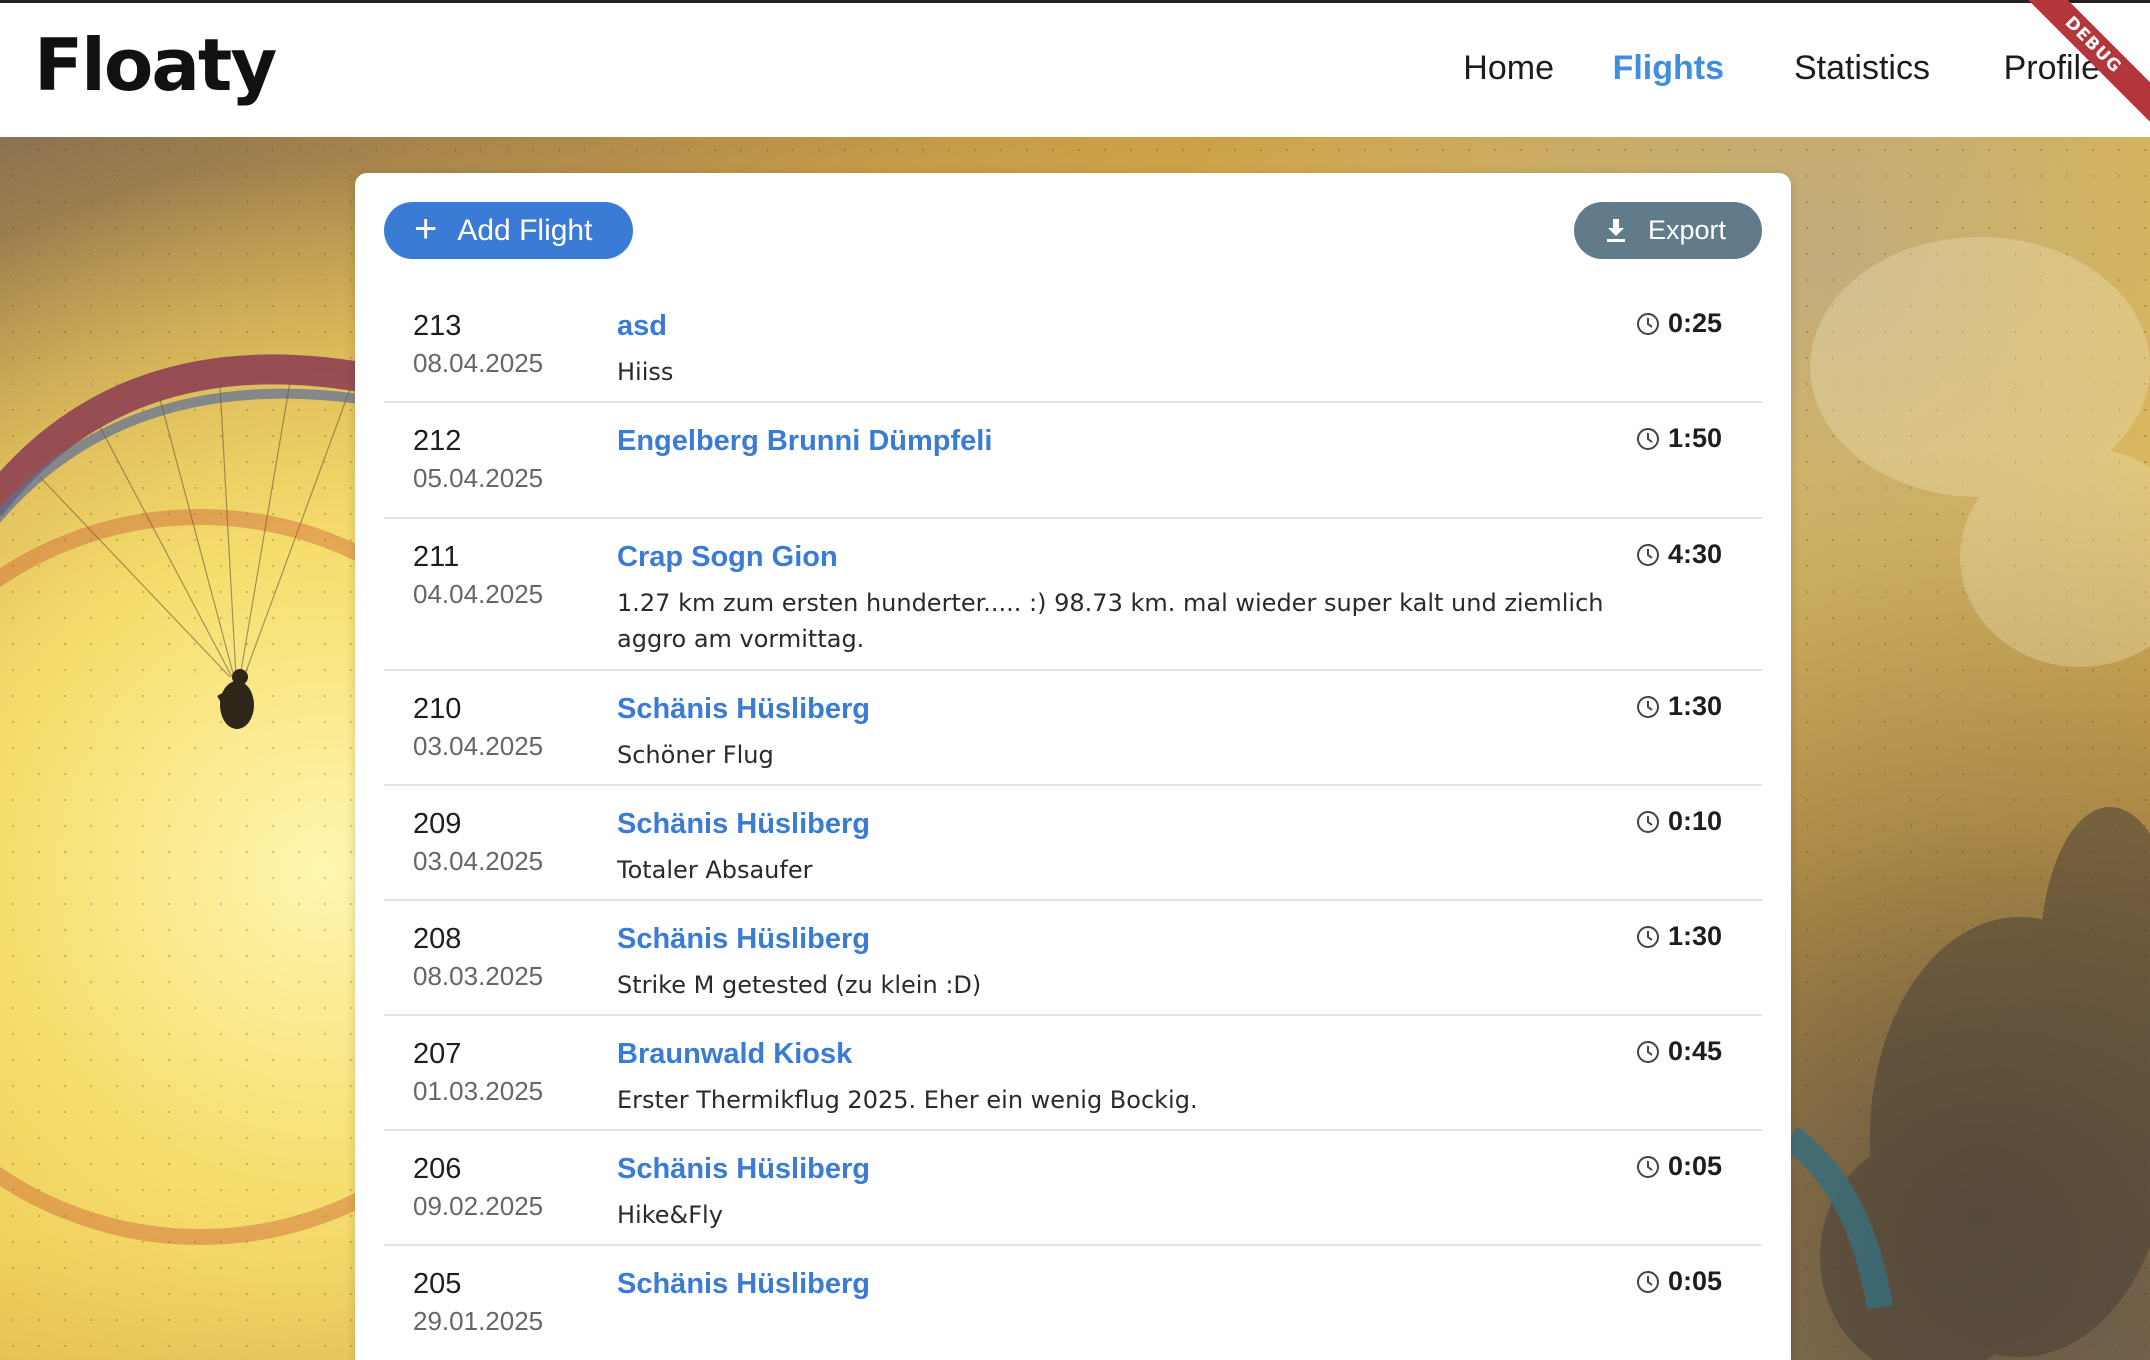 The height and width of the screenshot is (1360, 2150). Describe the element at coordinates (695, 755) in the screenshot. I see `flight-description: Schöner Flug` at that location.